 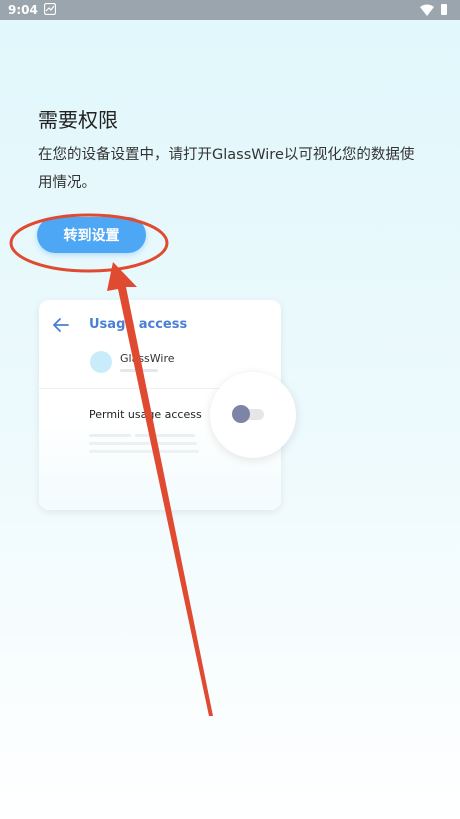 I want to click on status-time: 9:04, so click(x=23, y=10).